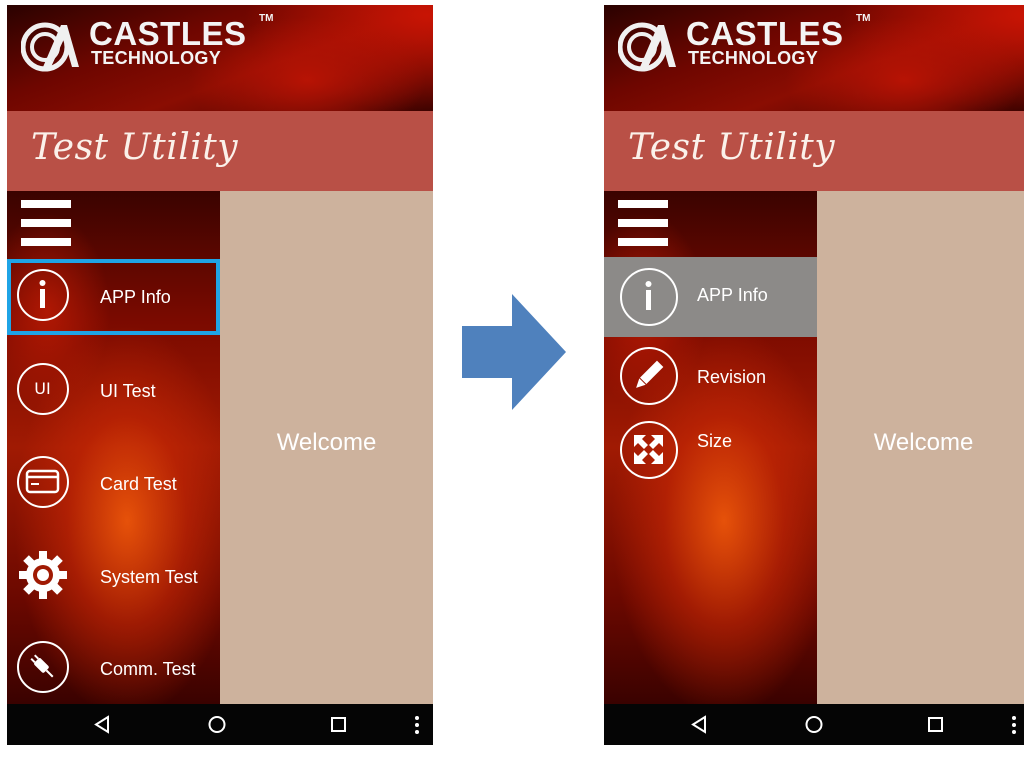 This screenshot has width=1024, height=760. I want to click on nav-item-comm-test: Comm. Test, so click(113, 667).